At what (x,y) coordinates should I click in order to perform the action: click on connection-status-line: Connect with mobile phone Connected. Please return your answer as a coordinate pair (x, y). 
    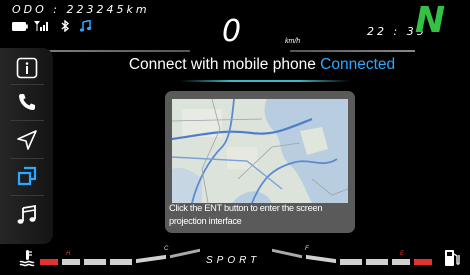
    Looking at the image, I should click on (262, 65).